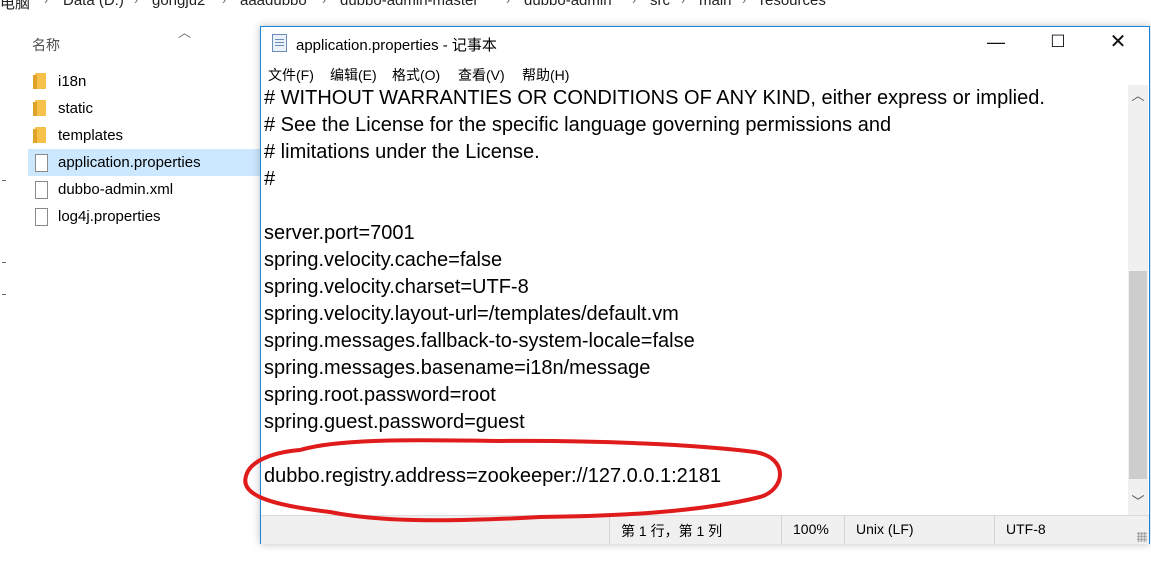  What do you see at coordinates (129, 162) in the screenshot?
I see `file-item-label: application.properties` at bounding box center [129, 162].